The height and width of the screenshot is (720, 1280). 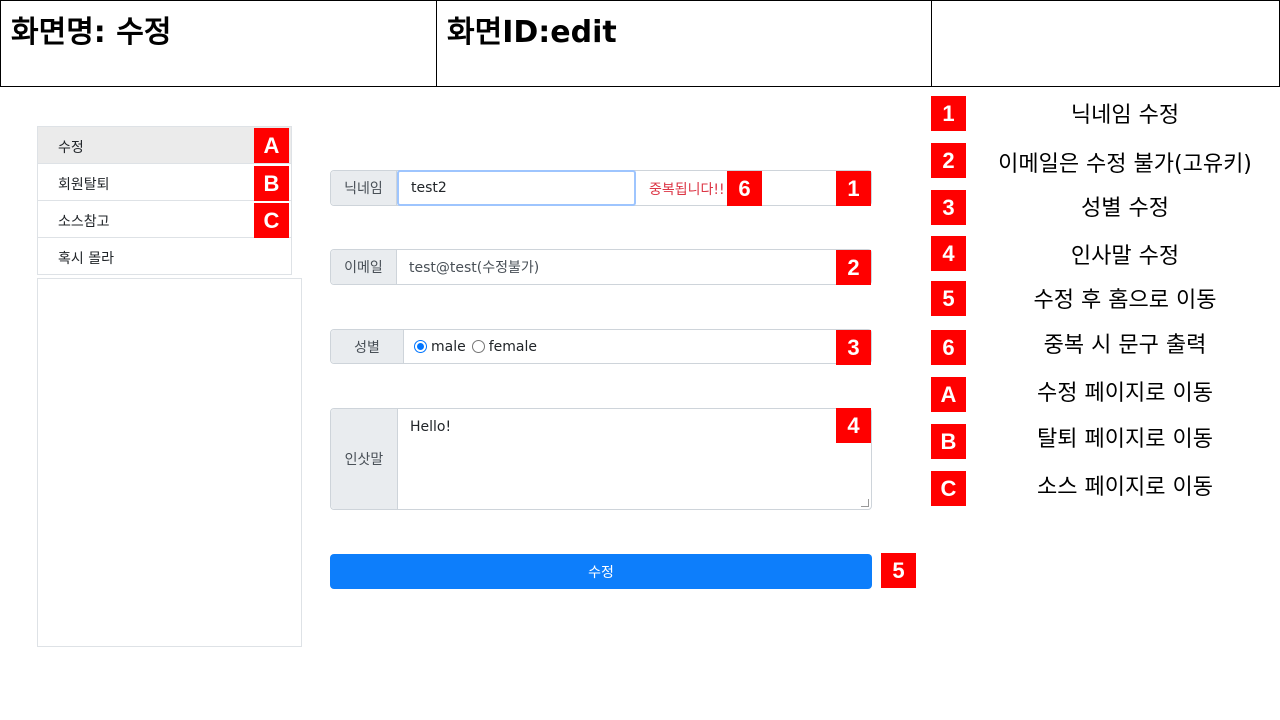 What do you see at coordinates (219, 43) in the screenshot?
I see `screen-name: 화면명: 수정` at bounding box center [219, 43].